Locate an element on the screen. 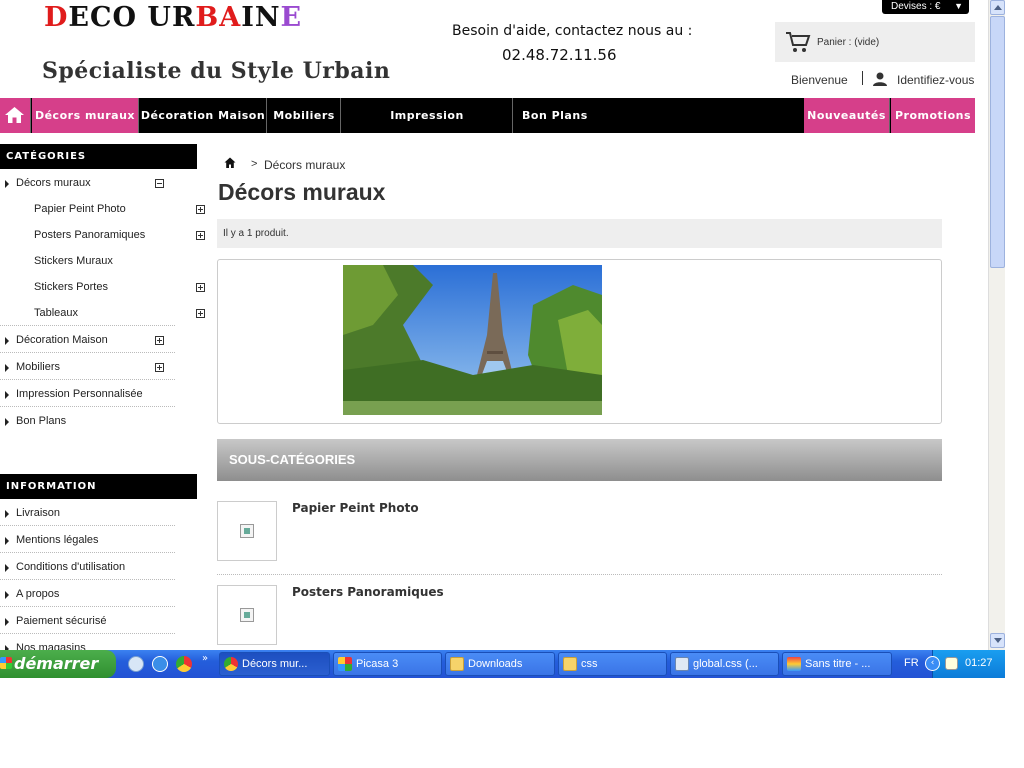 The image size is (1024, 768). category-label: Décoration Maison is located at coordinates (62, 340).